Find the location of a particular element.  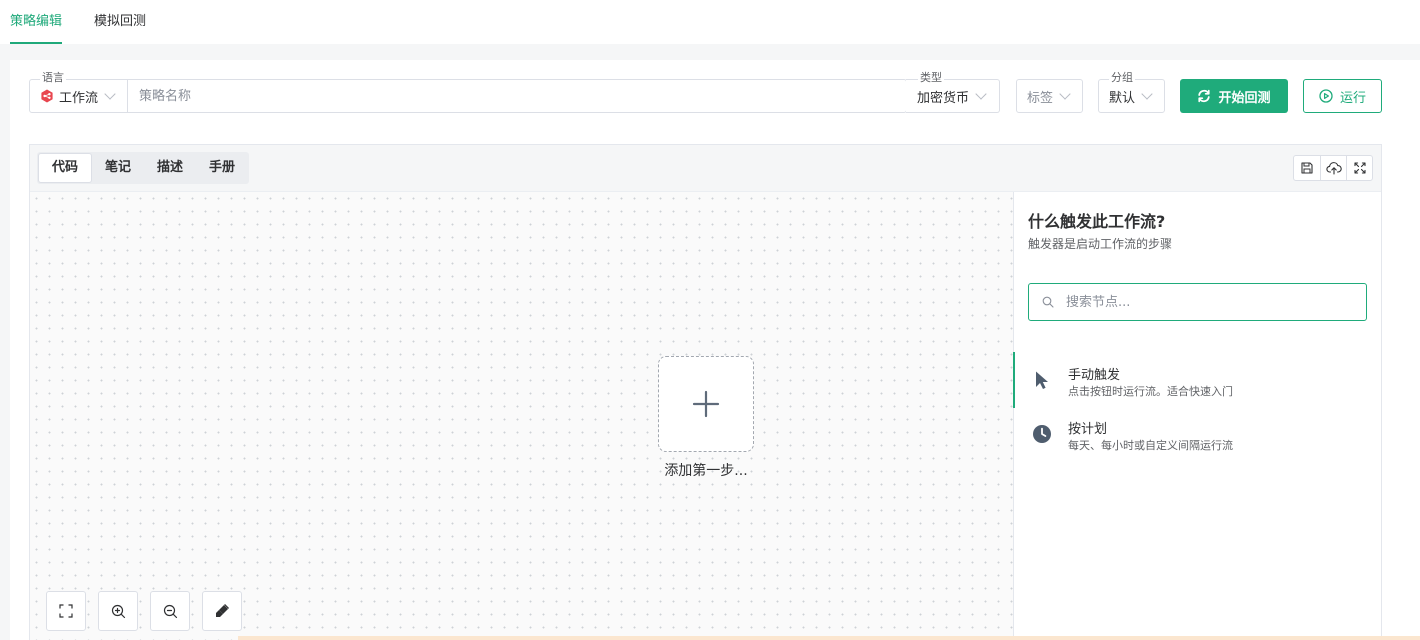

add-first-step-button is located at coordinates (706, 404).